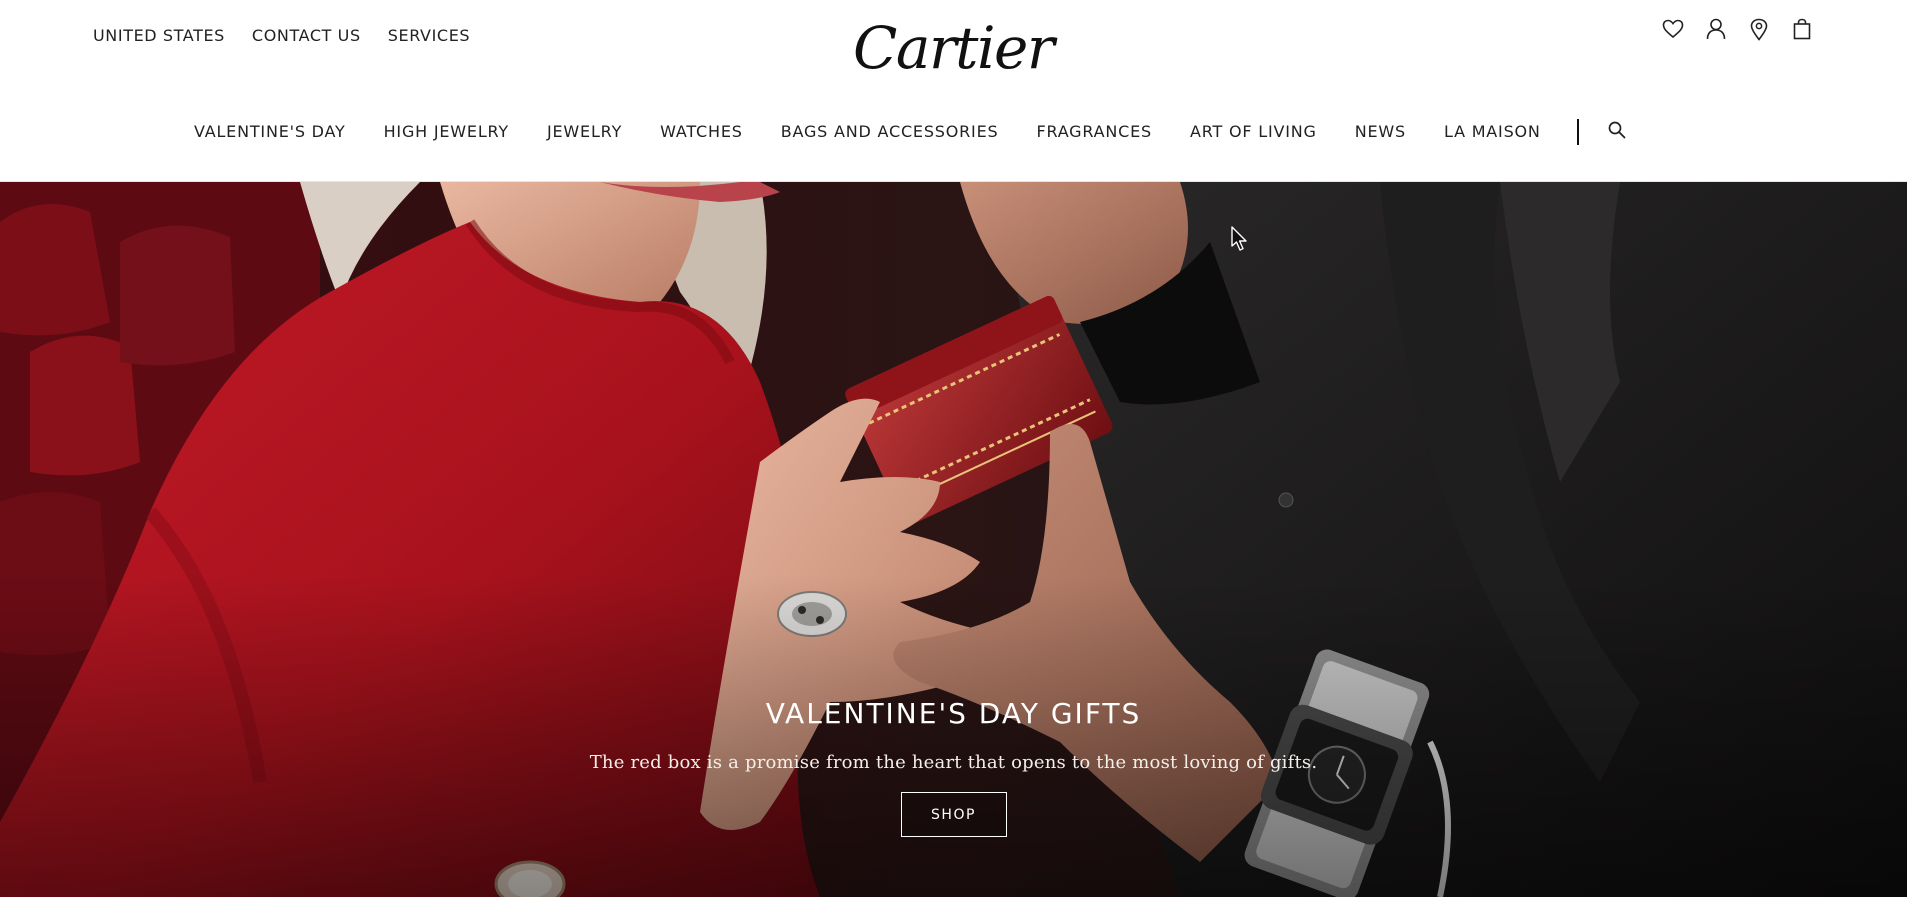 This screenshot has height=897, width=1907. What do you see at coordinates (1380, 132) in the screenshot?
I see `nav-item-news: NEWS` at bounding box center [1380, 132].